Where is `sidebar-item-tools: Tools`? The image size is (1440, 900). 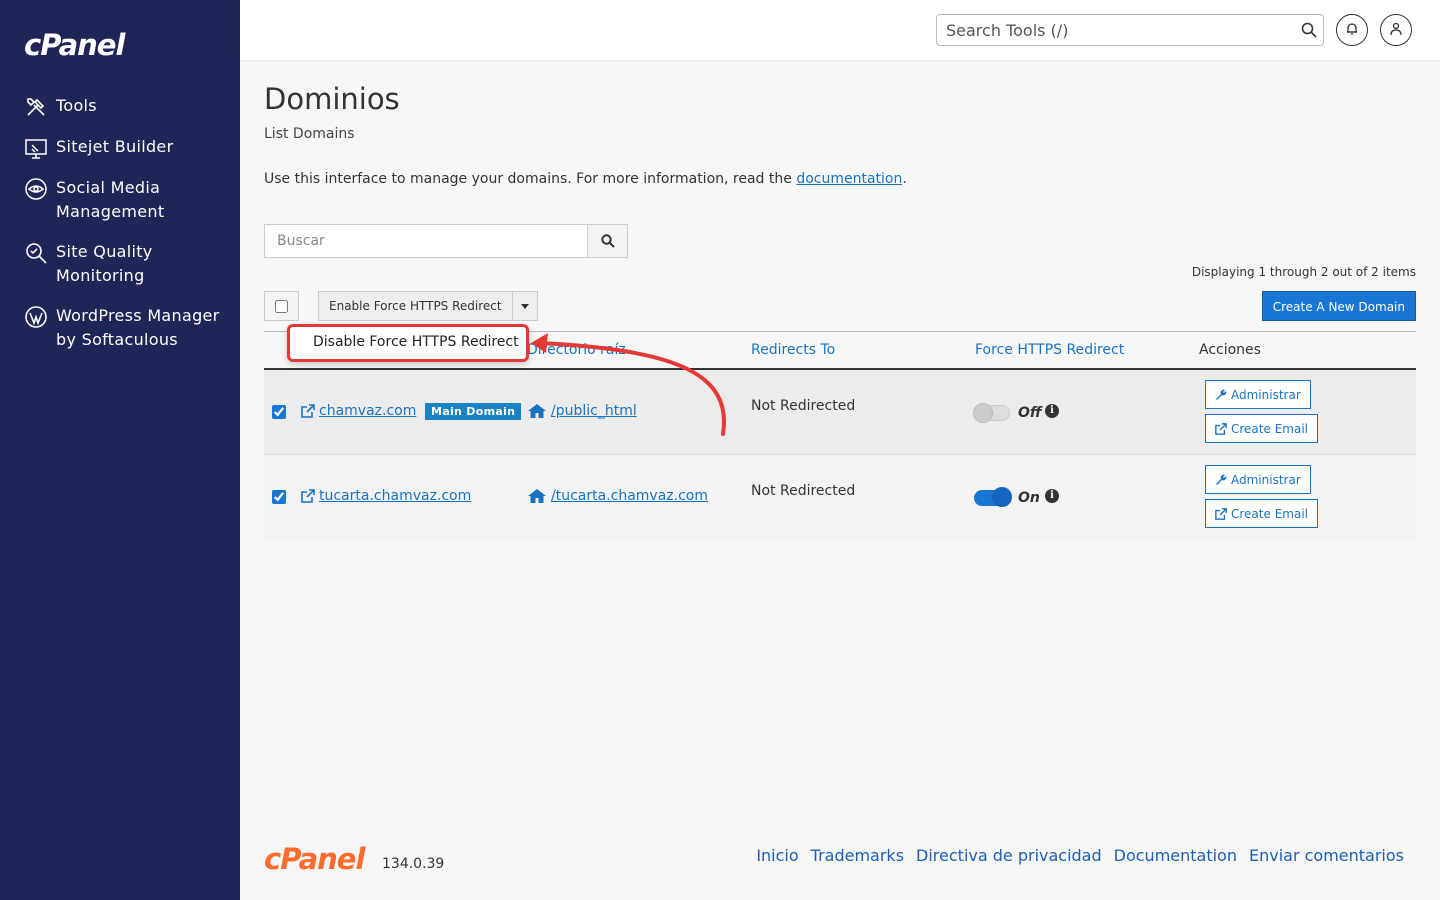 sidebar-item-tools: Tools is located at coordinates (124, 106).